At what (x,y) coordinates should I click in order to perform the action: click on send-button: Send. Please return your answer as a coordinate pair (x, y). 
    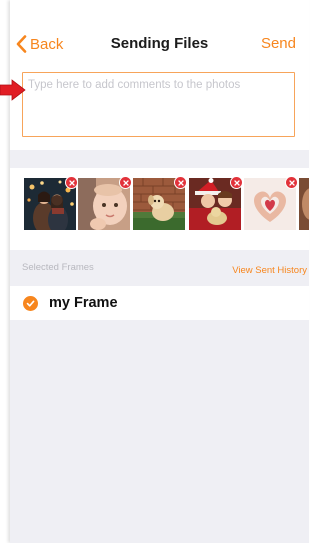
    Looking at the image, I should click on (278, 43).